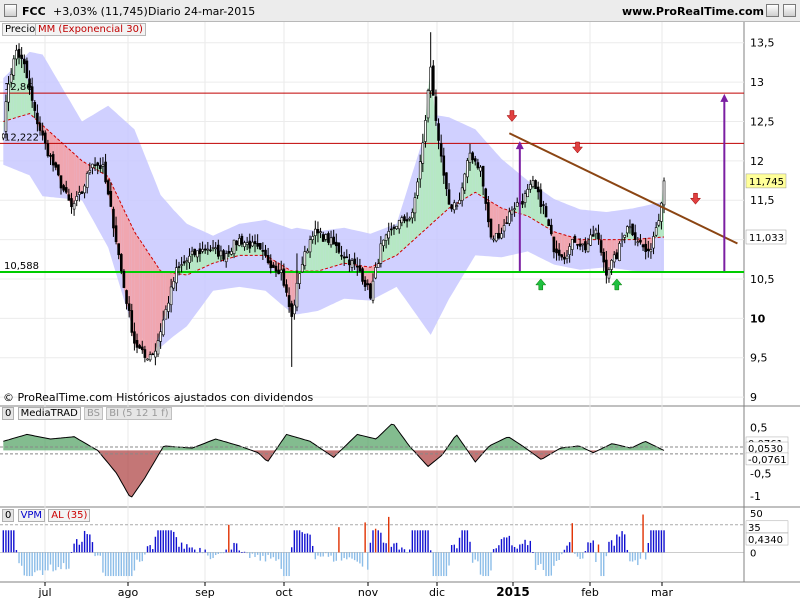 This screenshot has height=600, width=800. I want to click on panel2-tag1: BS, so click(93, 413).